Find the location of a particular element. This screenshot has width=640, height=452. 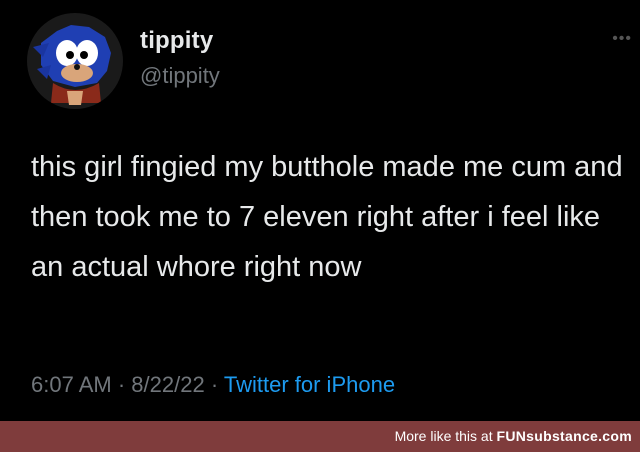

user-handle: @tippity is located at coordinates (180, 76).